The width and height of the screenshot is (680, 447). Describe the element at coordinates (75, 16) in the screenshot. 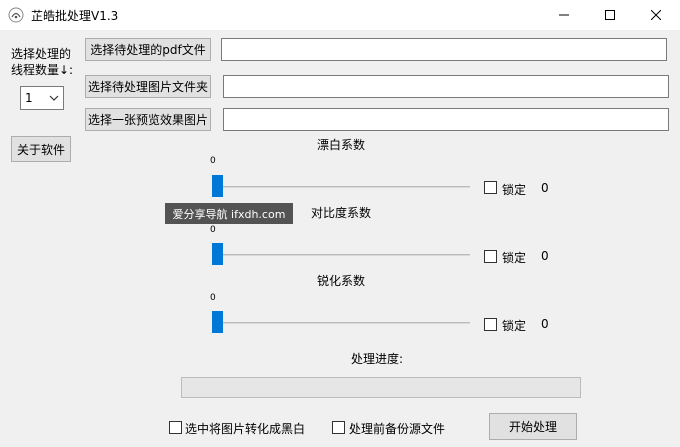

I see `window-title: 芷皓批处理V1.3` at that location.